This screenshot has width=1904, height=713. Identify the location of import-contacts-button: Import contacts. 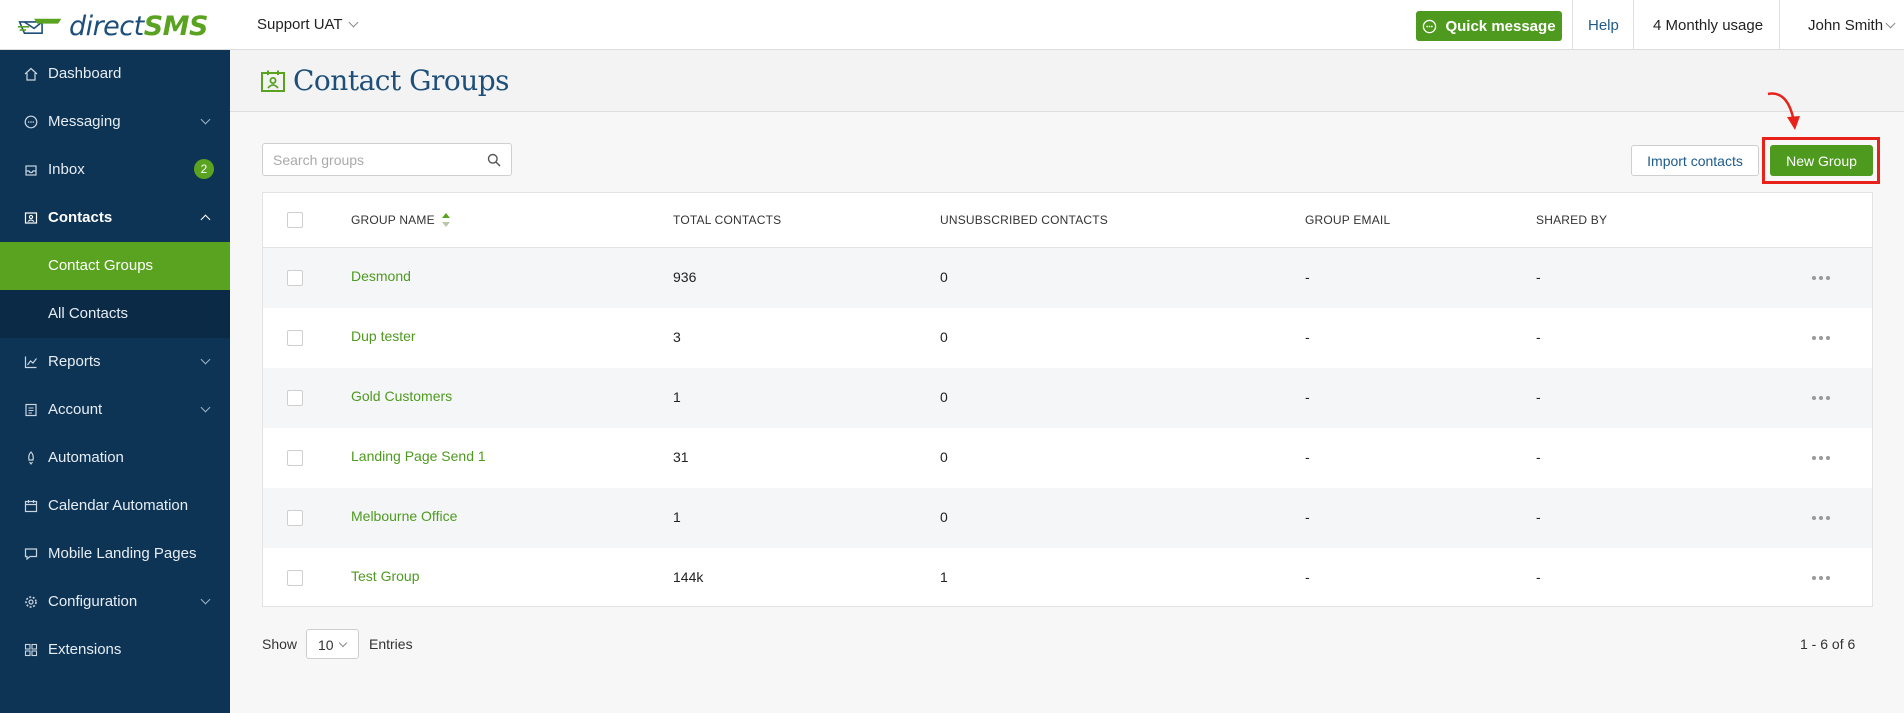
(1695, 160).